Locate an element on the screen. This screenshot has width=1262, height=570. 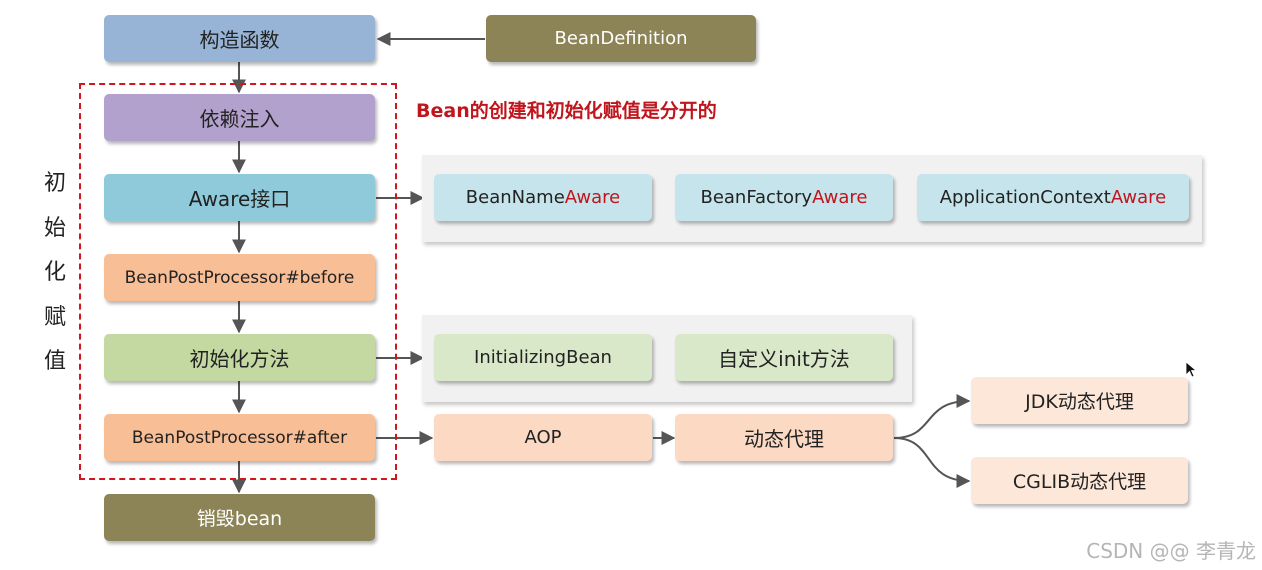
jdk-proxy-node: JDK动态代理 is located at coordinates (1079, 400).